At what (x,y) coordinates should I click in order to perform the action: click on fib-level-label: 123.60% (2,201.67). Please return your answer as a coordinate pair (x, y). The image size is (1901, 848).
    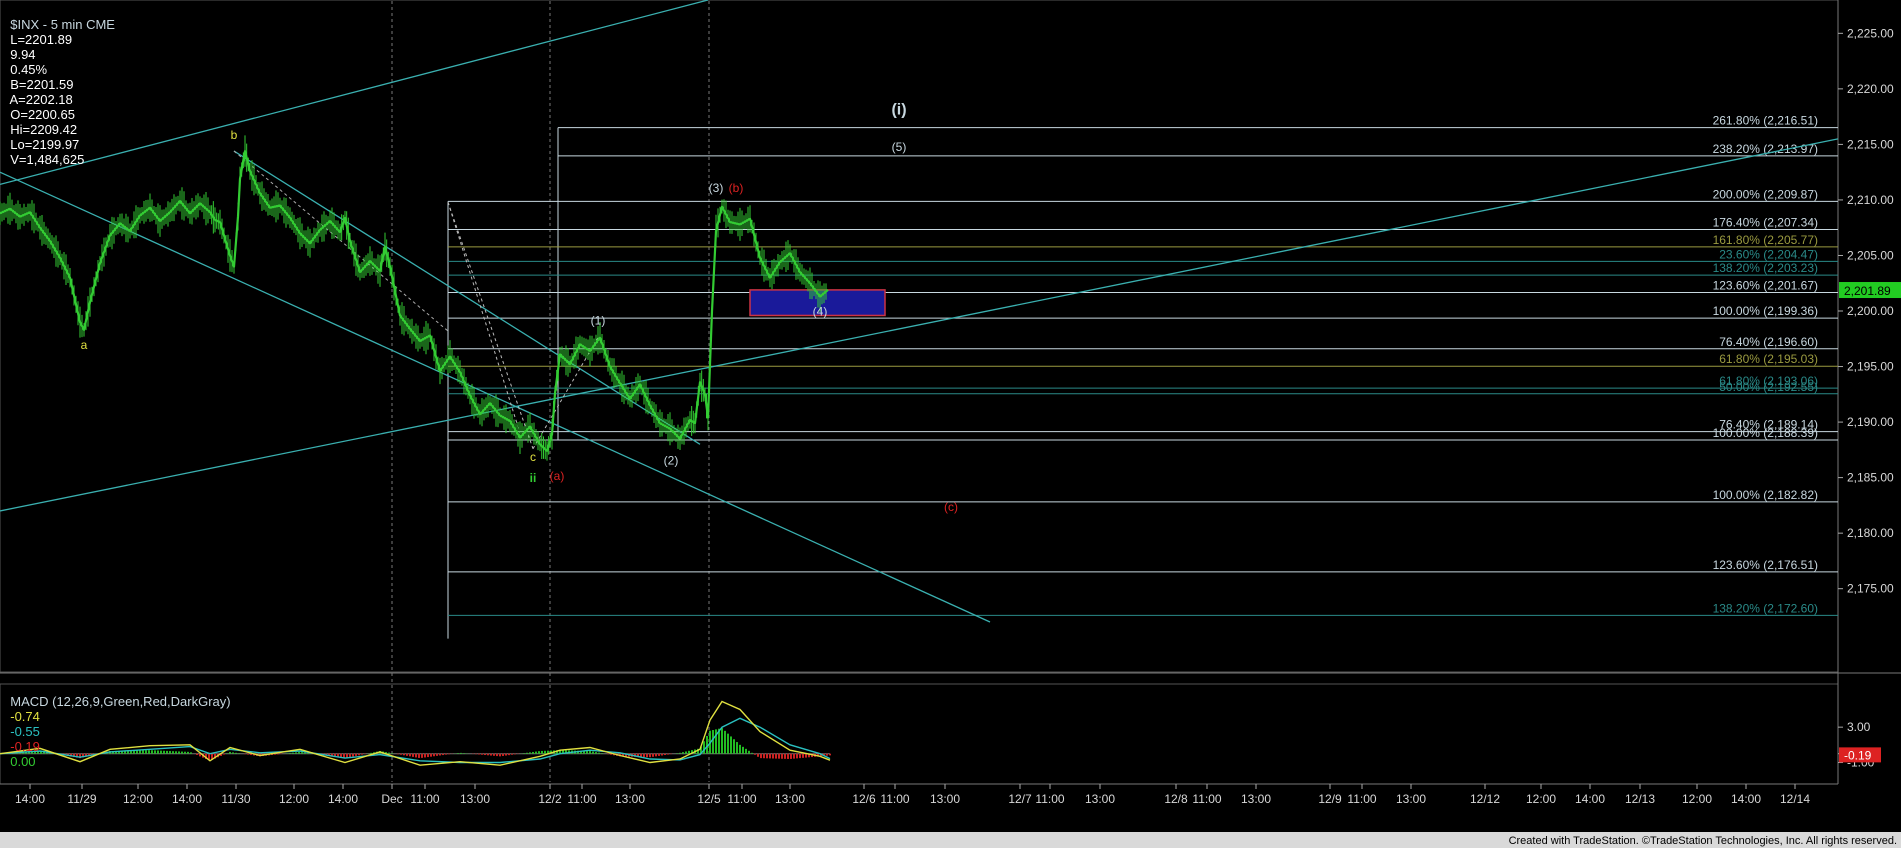
    Looking at the image, I should click on (1765, 285).